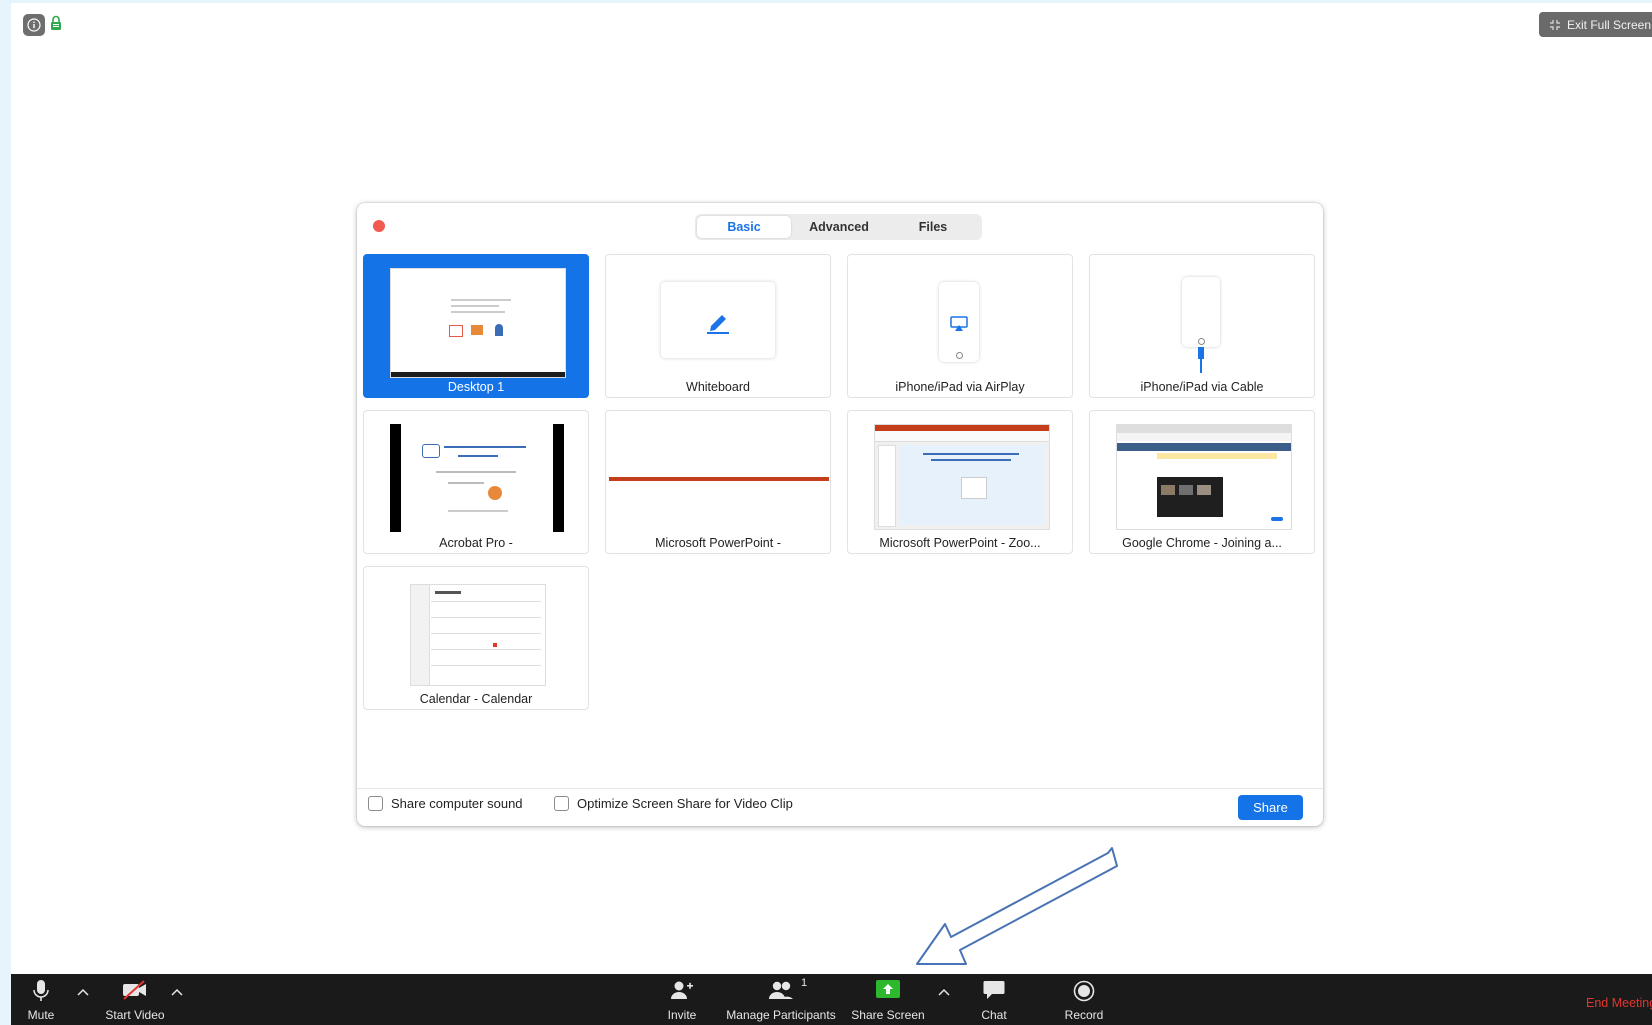  Describe the element at coordinates (1017, 906) in the screenshot. I see `annotation-arrow` at that location.